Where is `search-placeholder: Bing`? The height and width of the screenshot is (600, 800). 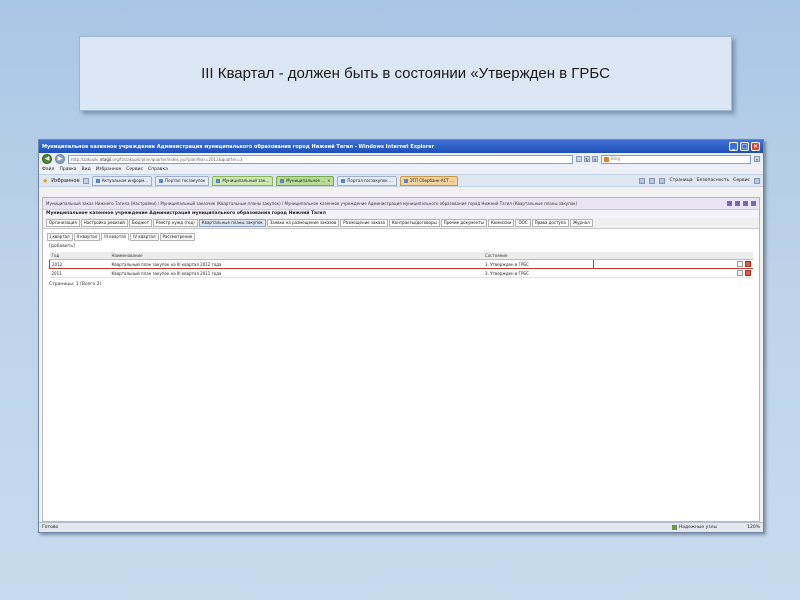 search-placeholder: Bing is located at coordinates (615, 158).